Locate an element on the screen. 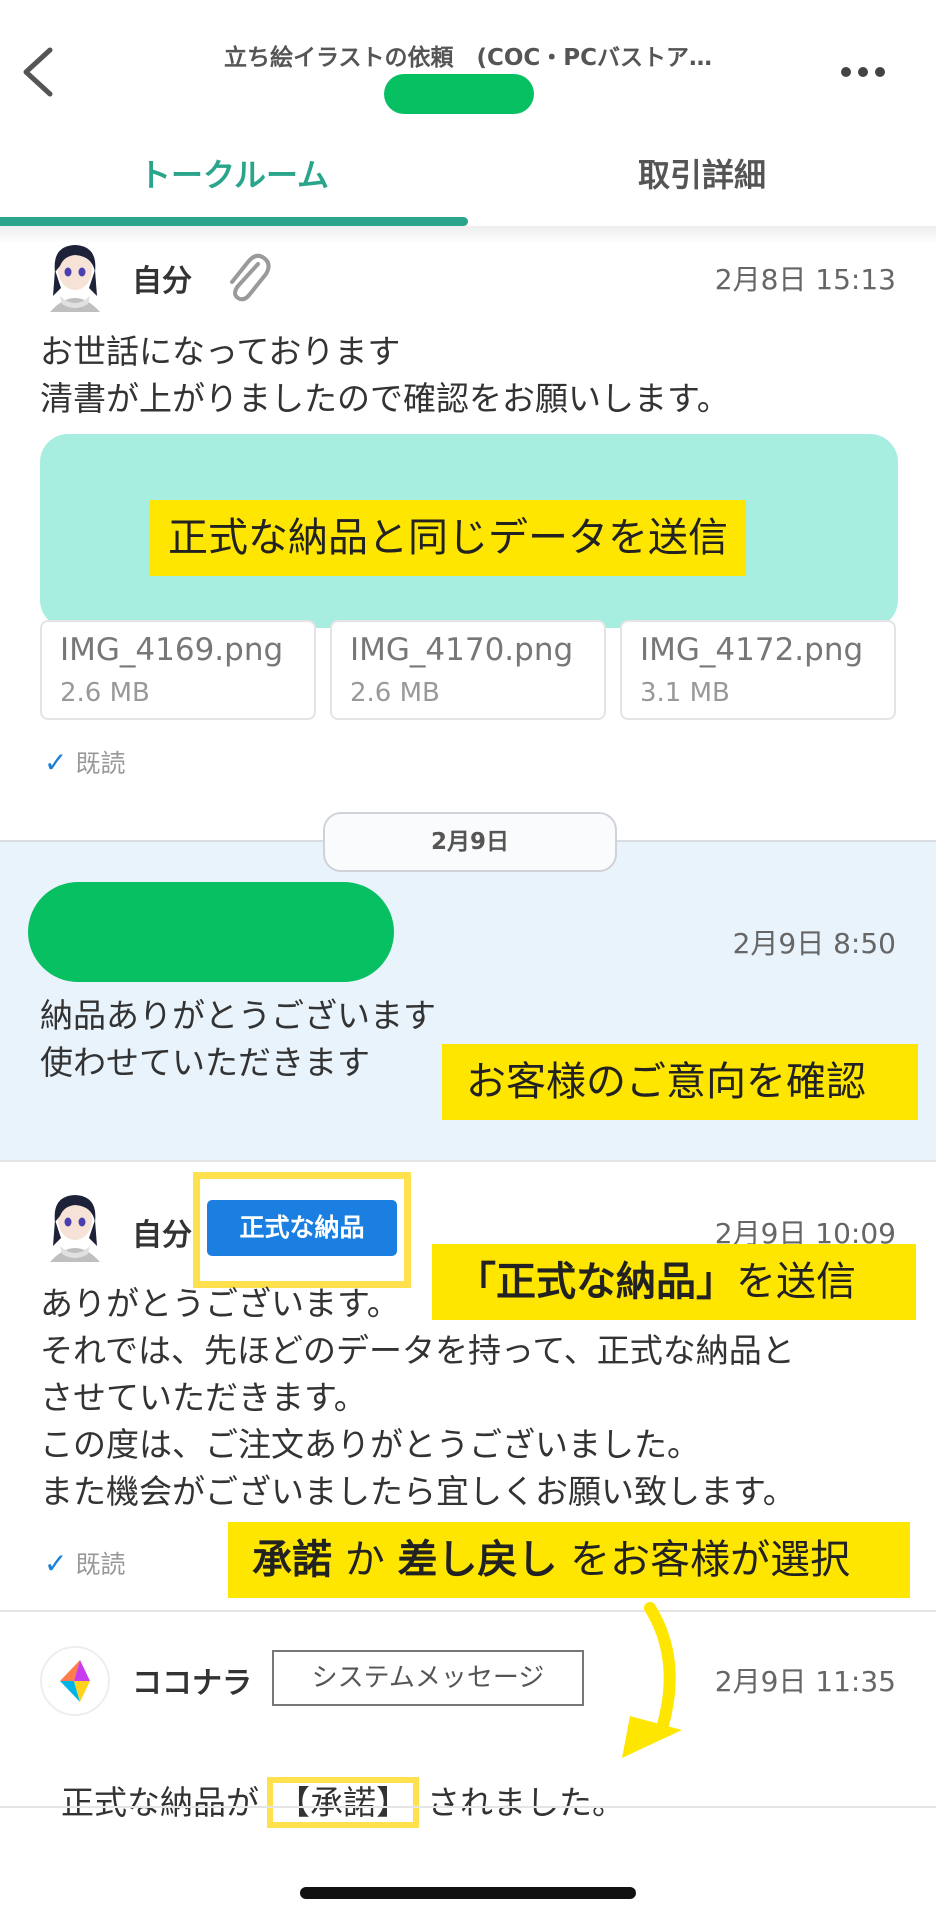 This screenshot has height=1920, width=936. file-size: 3.1 MB is located at coordinates (685, 693).